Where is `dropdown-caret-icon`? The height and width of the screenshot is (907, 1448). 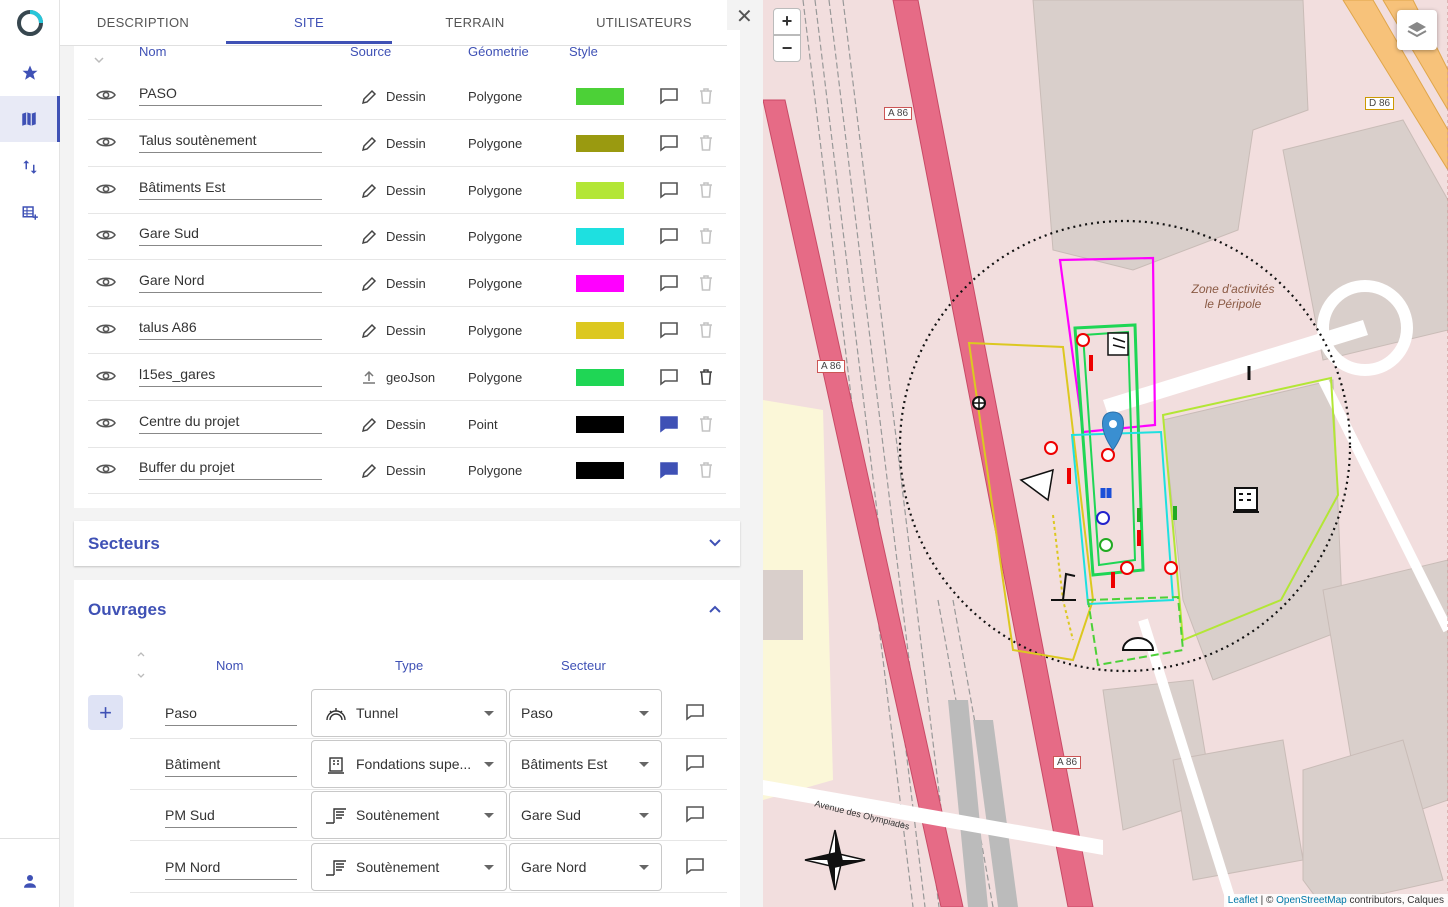
dropdown-caret-icon is located at coordinates (644, 765).